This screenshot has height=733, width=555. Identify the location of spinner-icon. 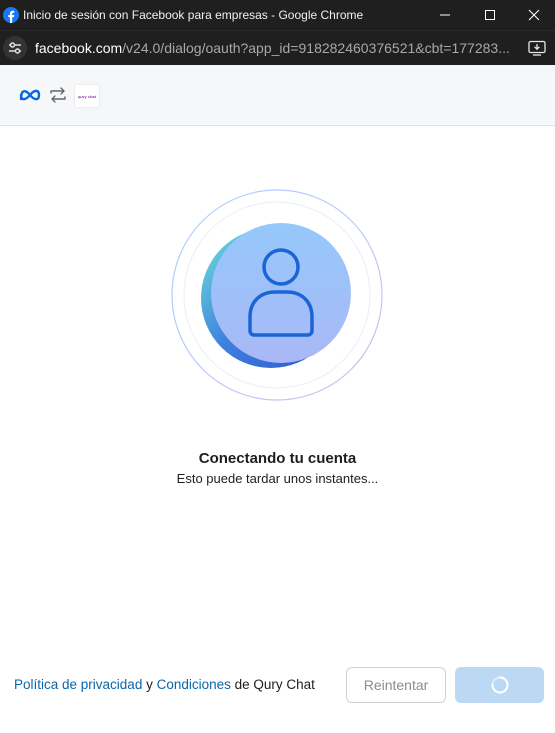
(499, 685).